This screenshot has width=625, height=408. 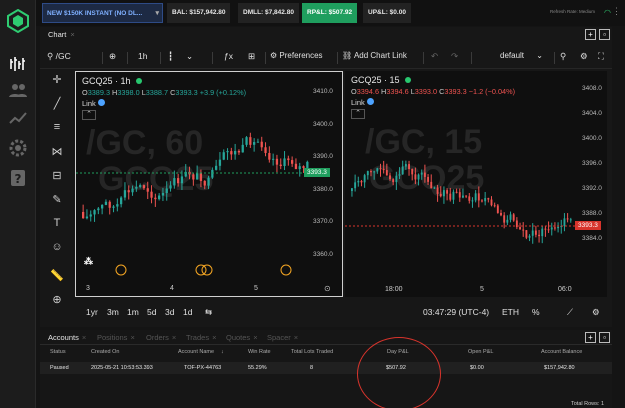 What do you see at coordinates (536, 312) in the screenshot?
I see `percent-scale-toggle: %` at bounding box center [536, 312].